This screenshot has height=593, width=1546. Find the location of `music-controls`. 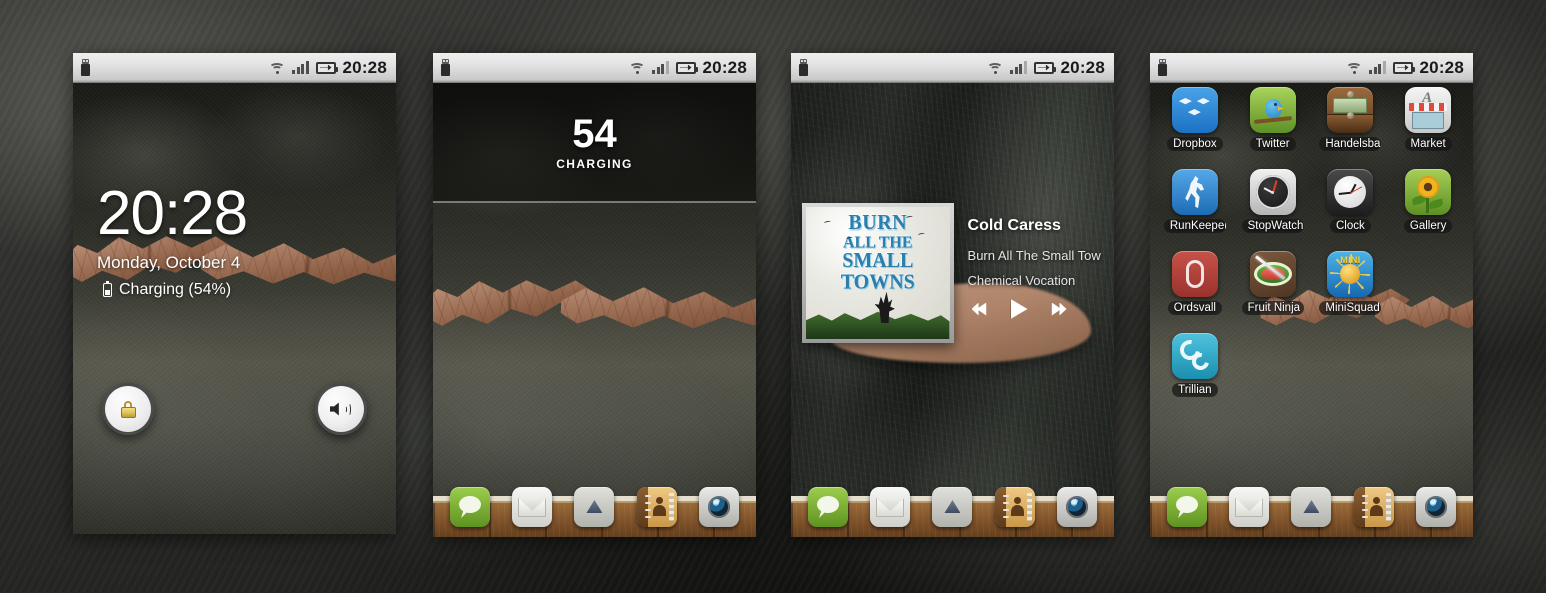

music-controls is located at coordinates (1041, 309).